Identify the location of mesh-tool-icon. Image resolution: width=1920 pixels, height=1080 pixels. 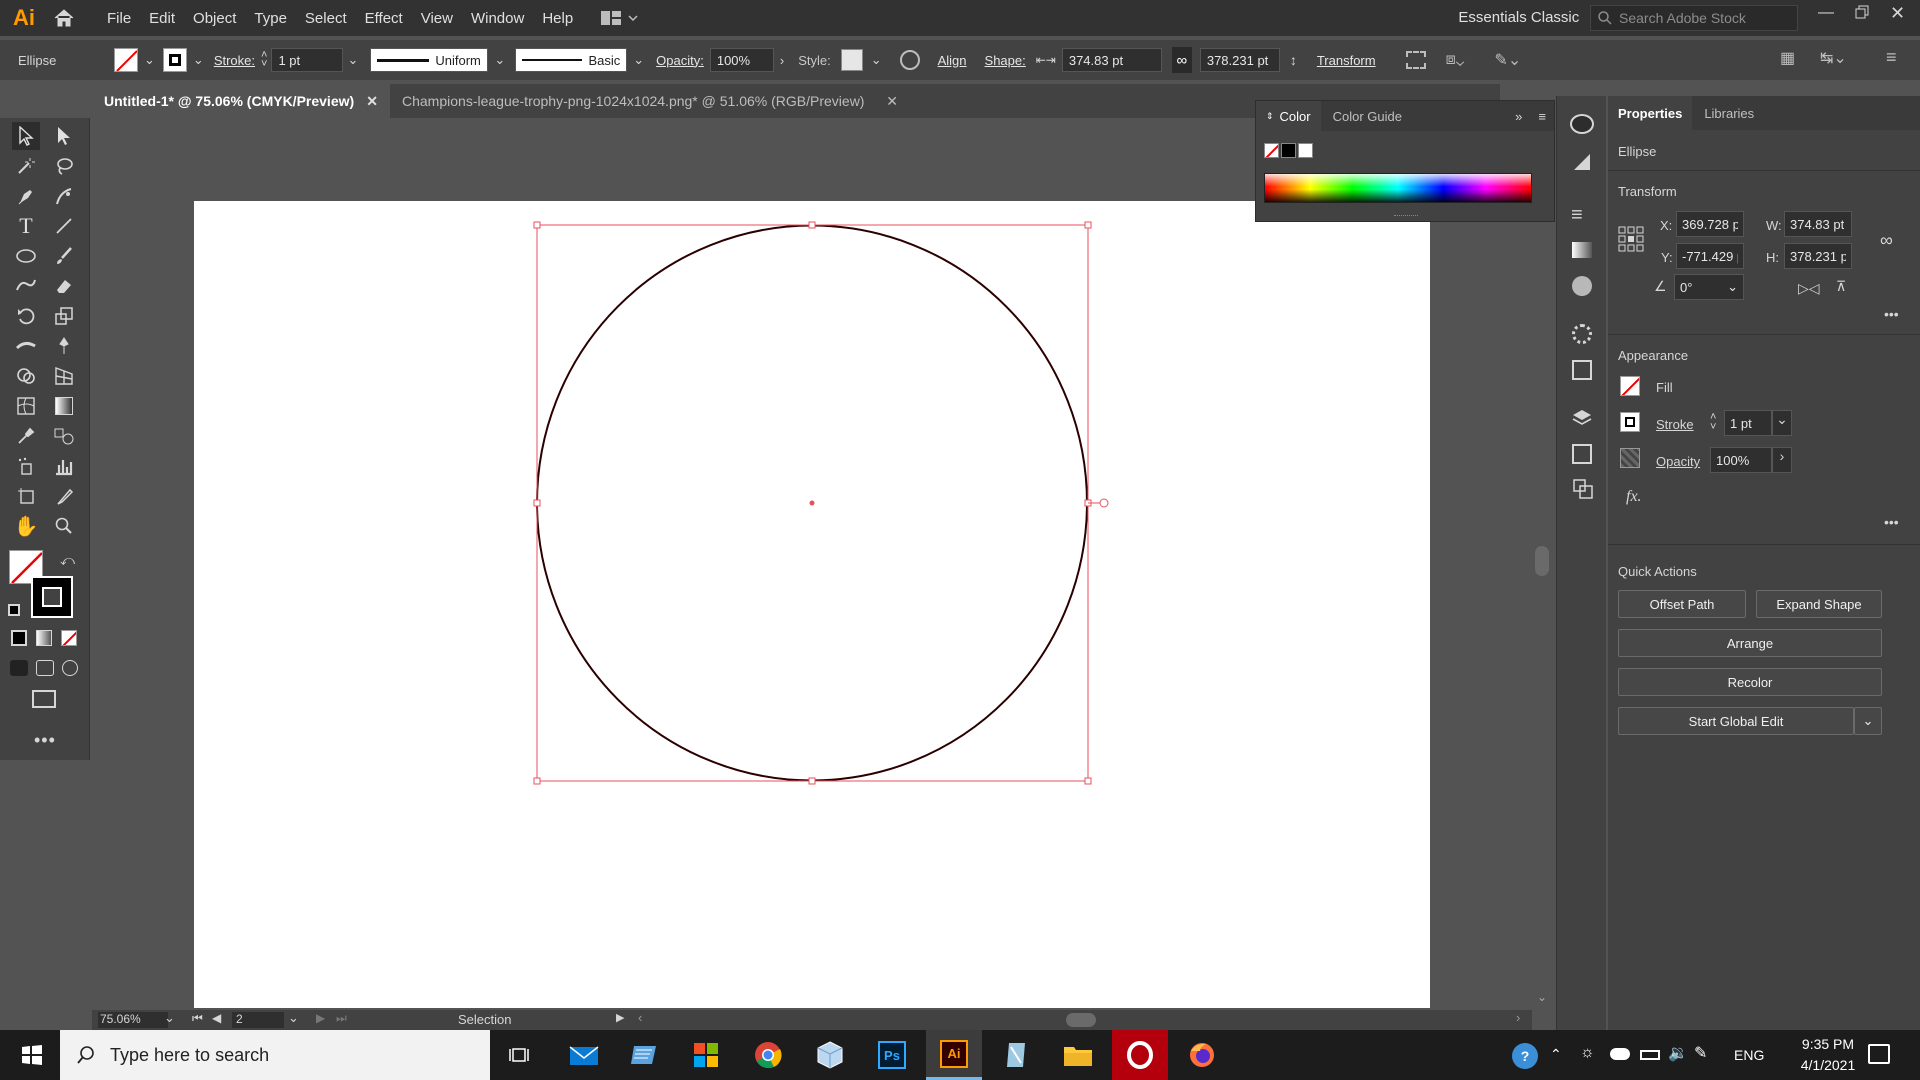
(26, 406).